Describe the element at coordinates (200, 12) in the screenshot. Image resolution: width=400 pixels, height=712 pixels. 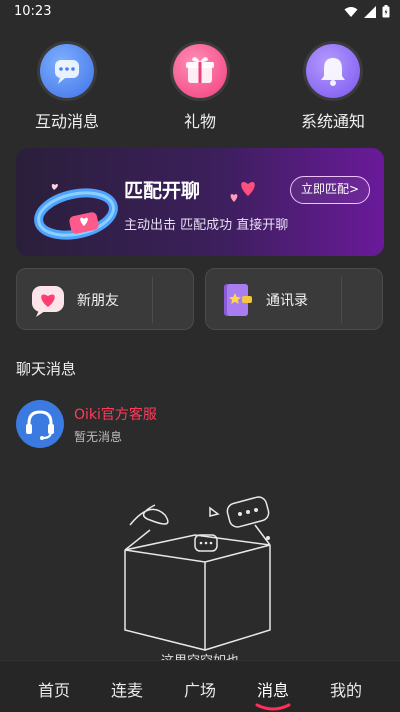
I see `status-bar: 10:23` at that location.